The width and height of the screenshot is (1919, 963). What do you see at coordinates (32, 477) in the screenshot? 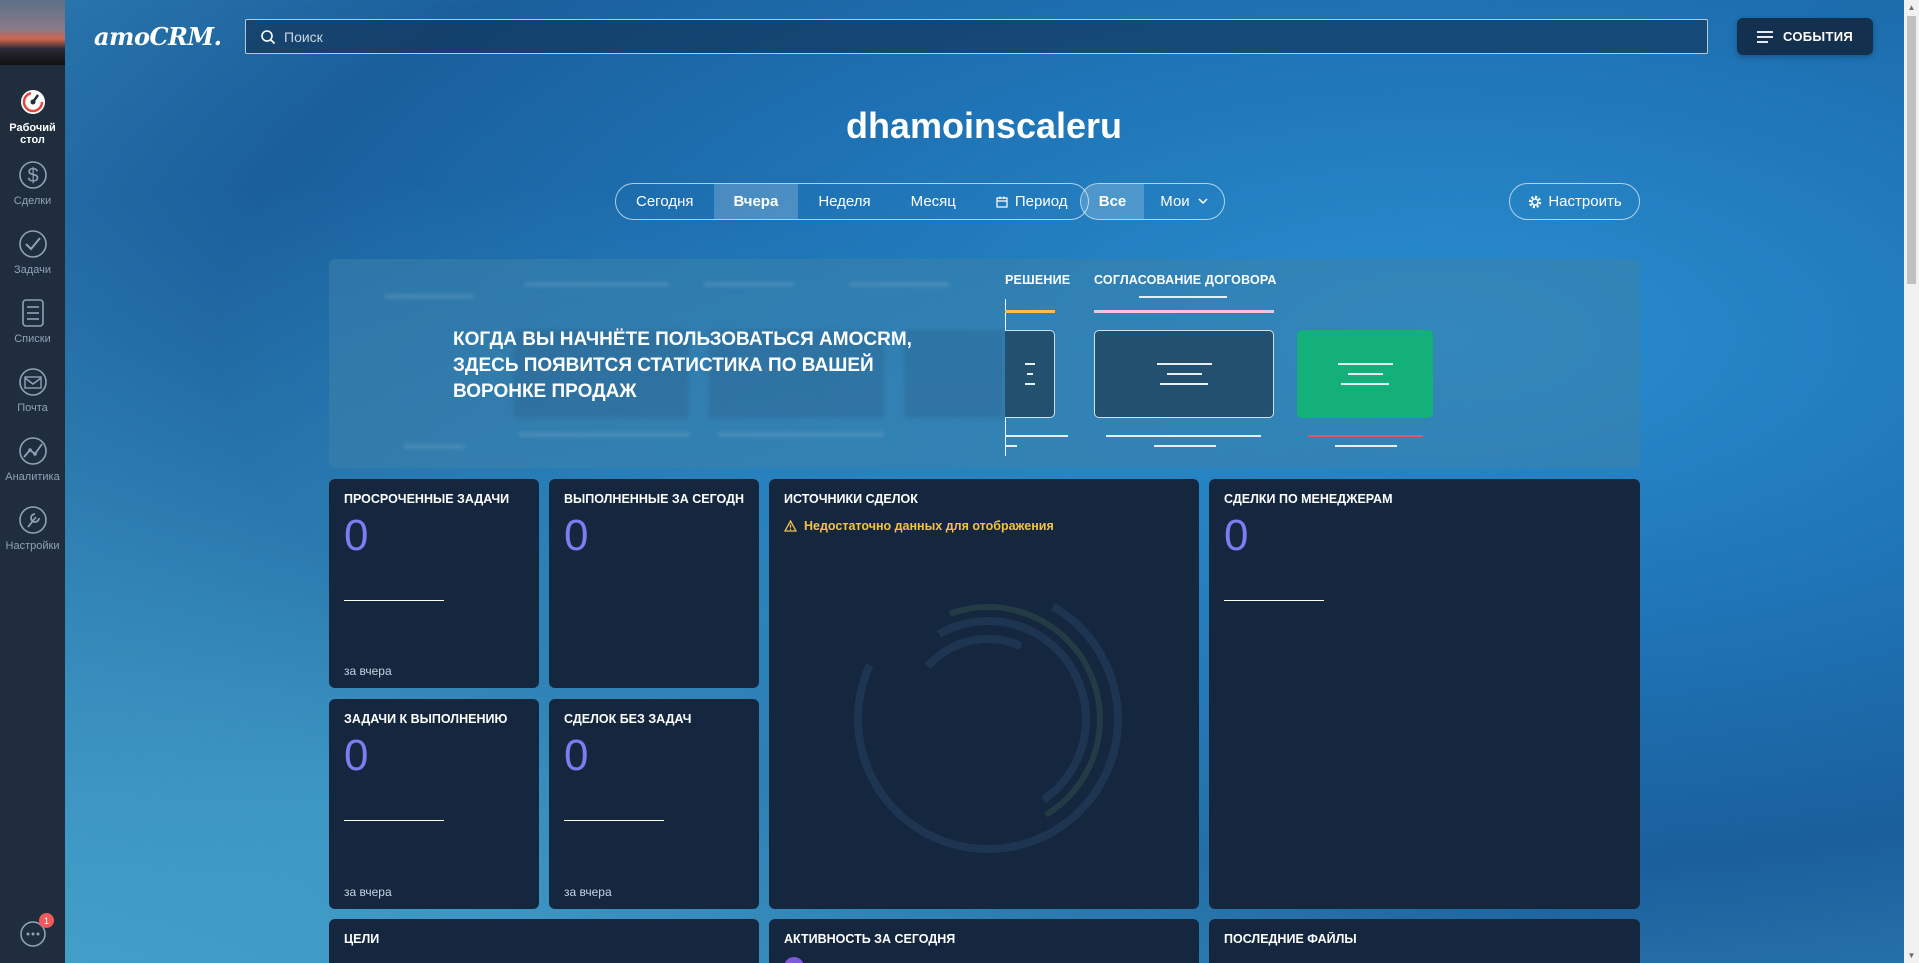
I see `sidebar-item-label: Аналитика` at bounding box center [32, 477].